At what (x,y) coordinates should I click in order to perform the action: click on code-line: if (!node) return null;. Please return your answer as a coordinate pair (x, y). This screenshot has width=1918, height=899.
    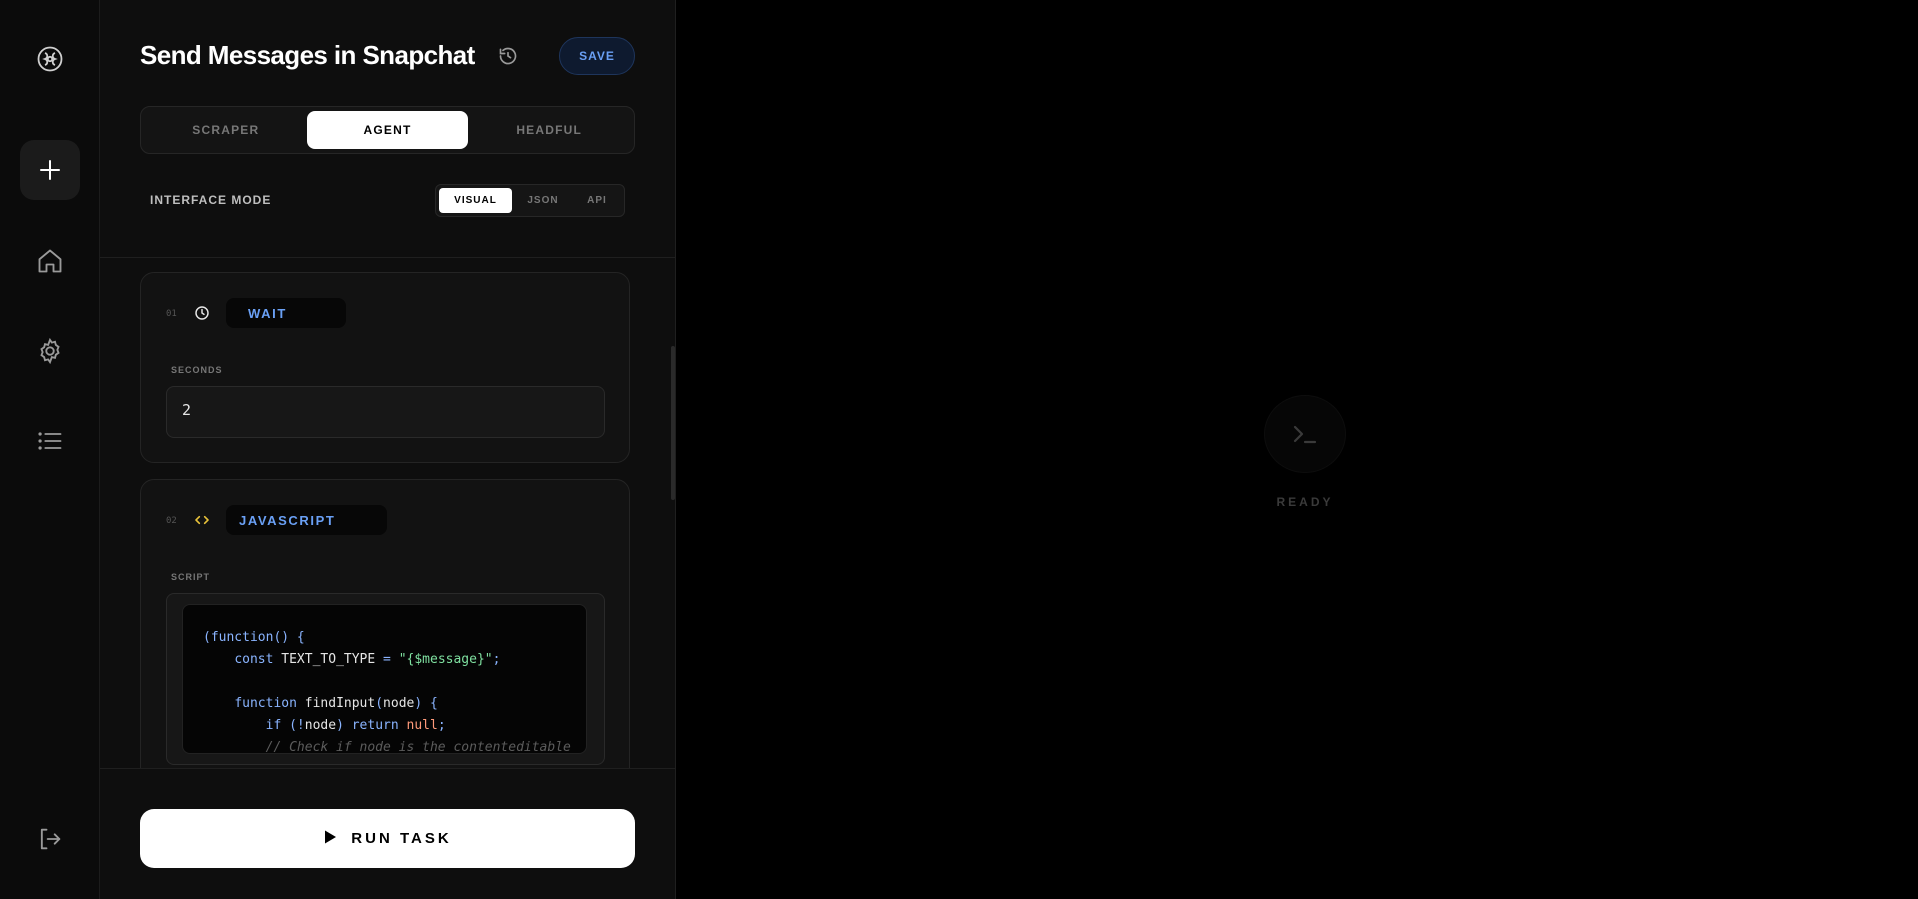
    Looking at the image, I should click on (355, 725).